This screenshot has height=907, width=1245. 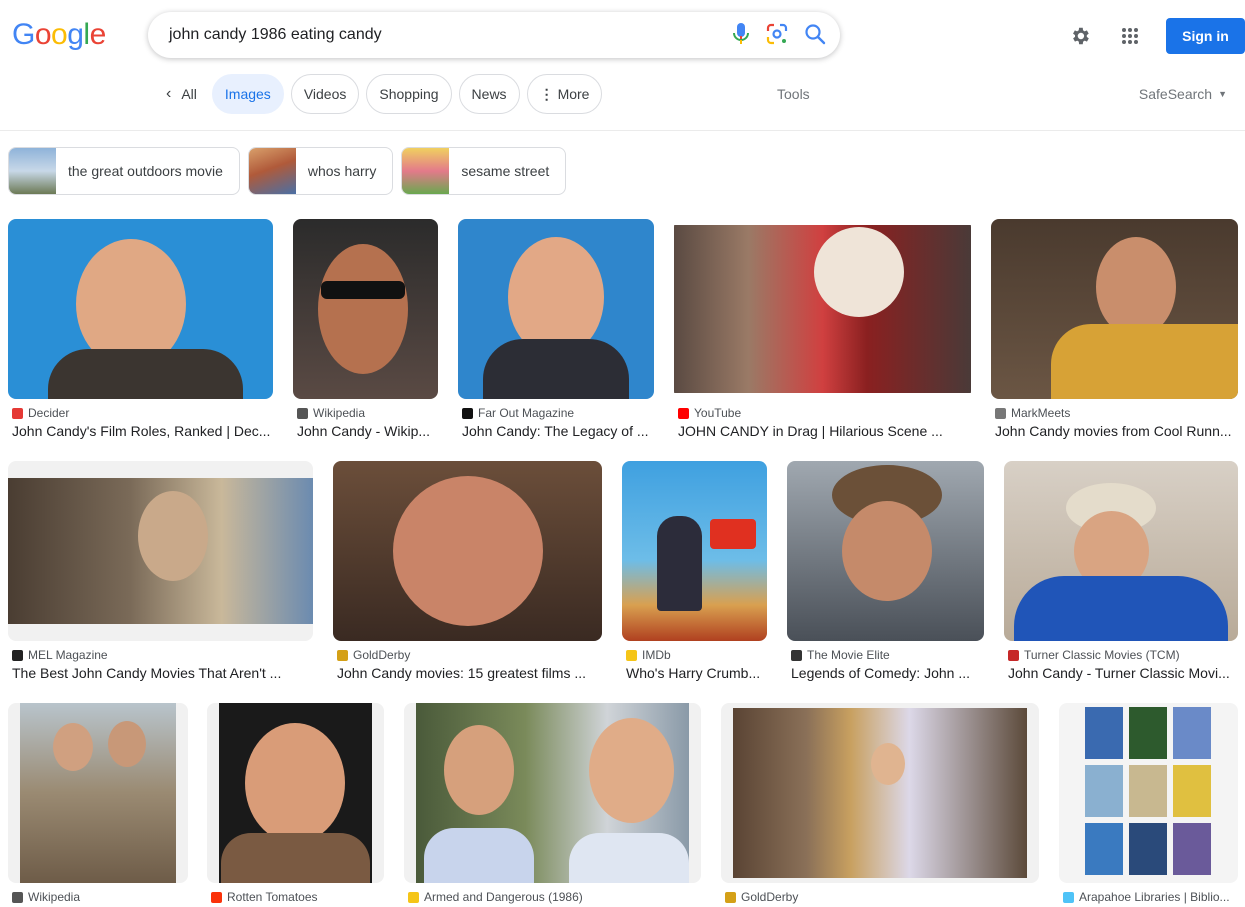 What do you see at coordinates (1080, 36) in the screenshot?
I see `gear-icon` at bounding box center [1080, 36].